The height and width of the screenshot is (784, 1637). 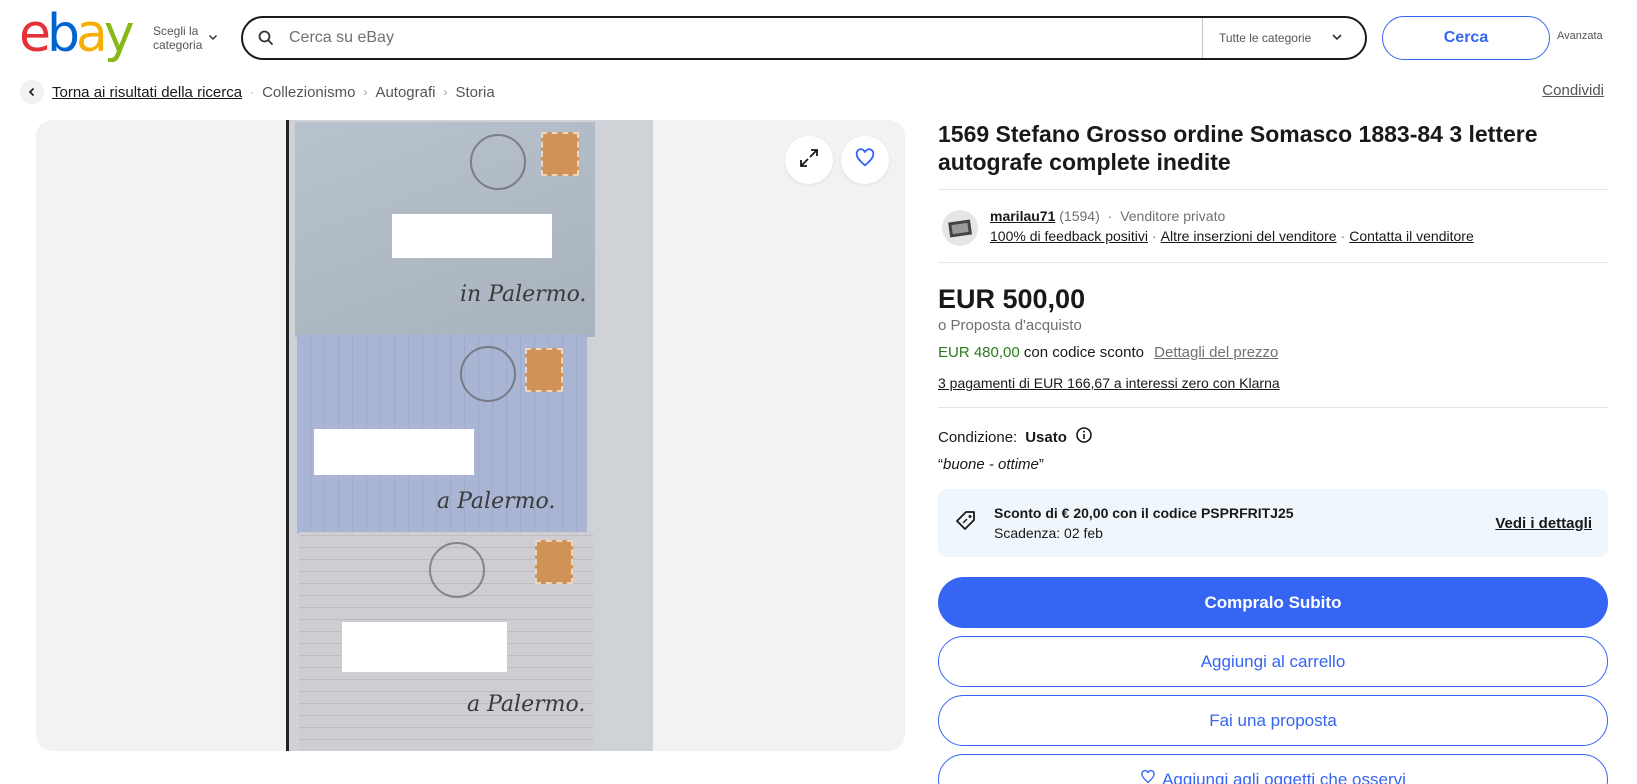 What do you see at coordinates (1466, 38) in the screenshot?
I see `search-button: Cerca` at bounding box center [1466, 38].